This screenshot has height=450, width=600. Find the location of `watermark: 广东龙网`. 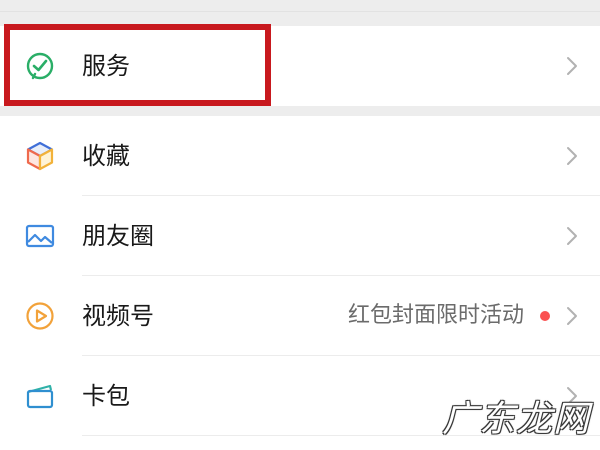

watermark: 广东龙网 is located at coordinates (515, 419).